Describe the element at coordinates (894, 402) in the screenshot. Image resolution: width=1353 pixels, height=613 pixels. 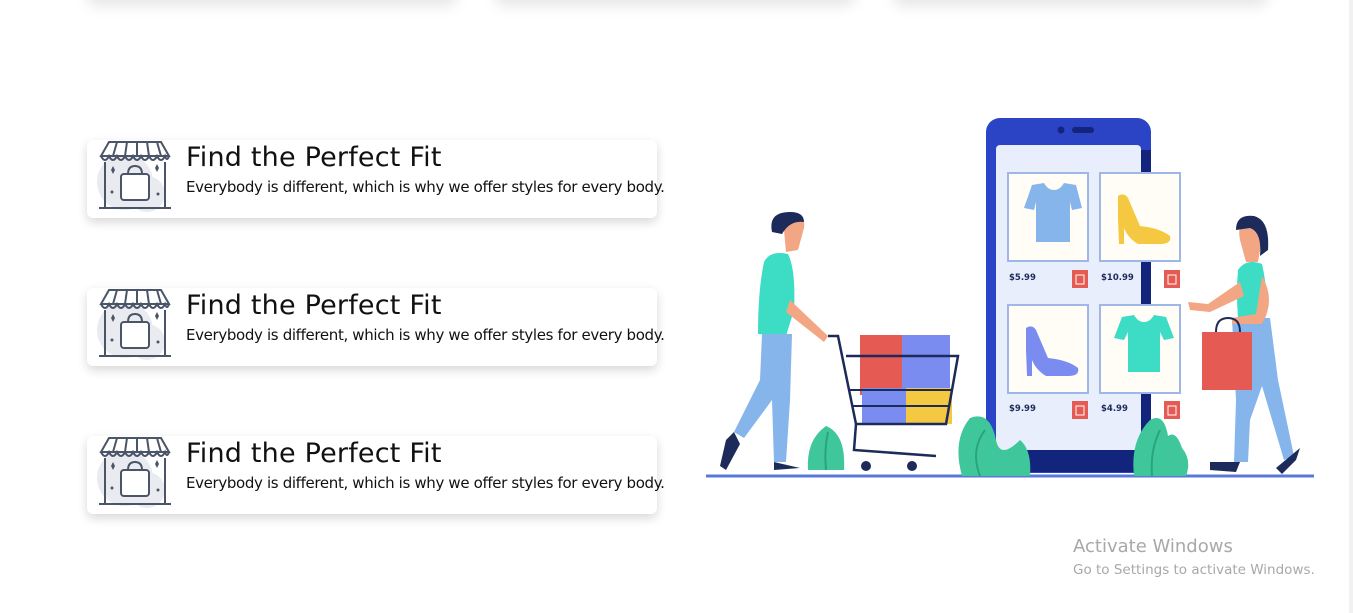
I see `shopping-cart-icon` at that location.